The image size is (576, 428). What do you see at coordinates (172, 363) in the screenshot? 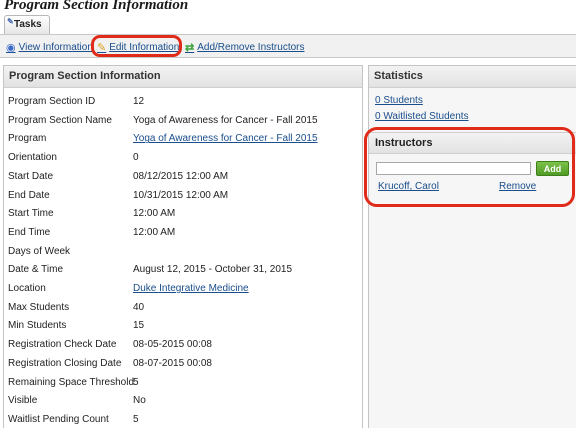
I see `detail-value: 08-07-2015 00:08` at bounding box center [172, 363].